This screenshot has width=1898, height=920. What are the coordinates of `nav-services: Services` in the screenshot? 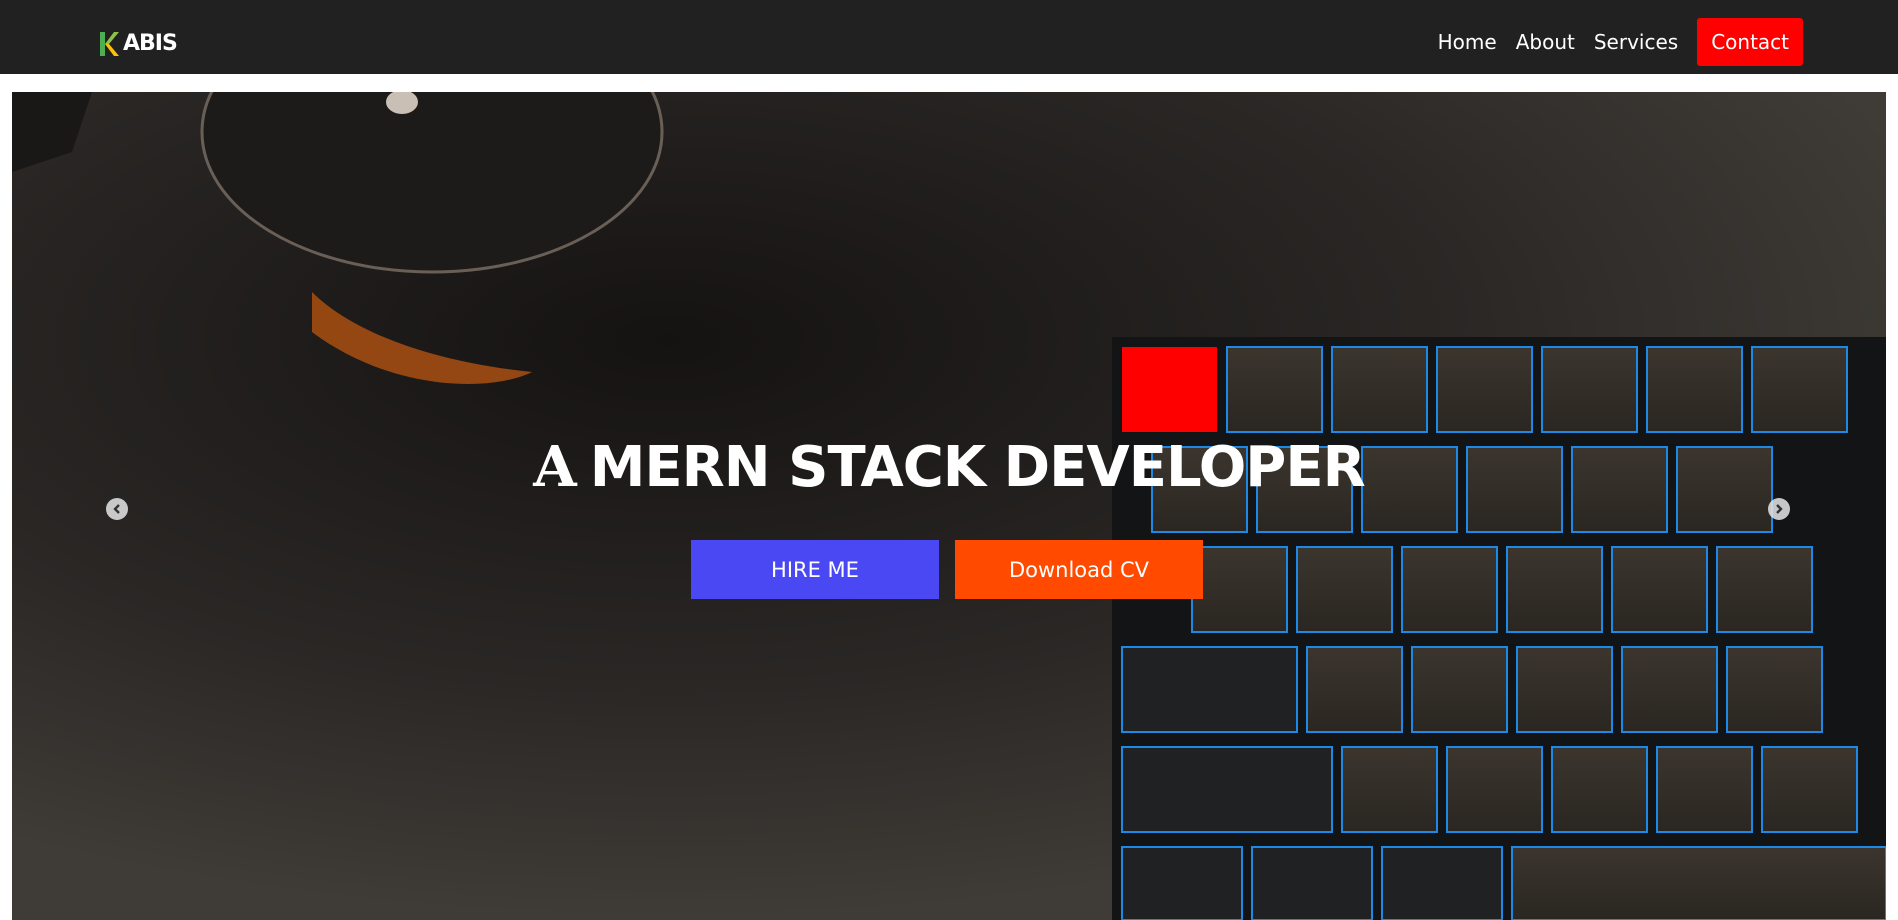 It's located at (1636, 42).